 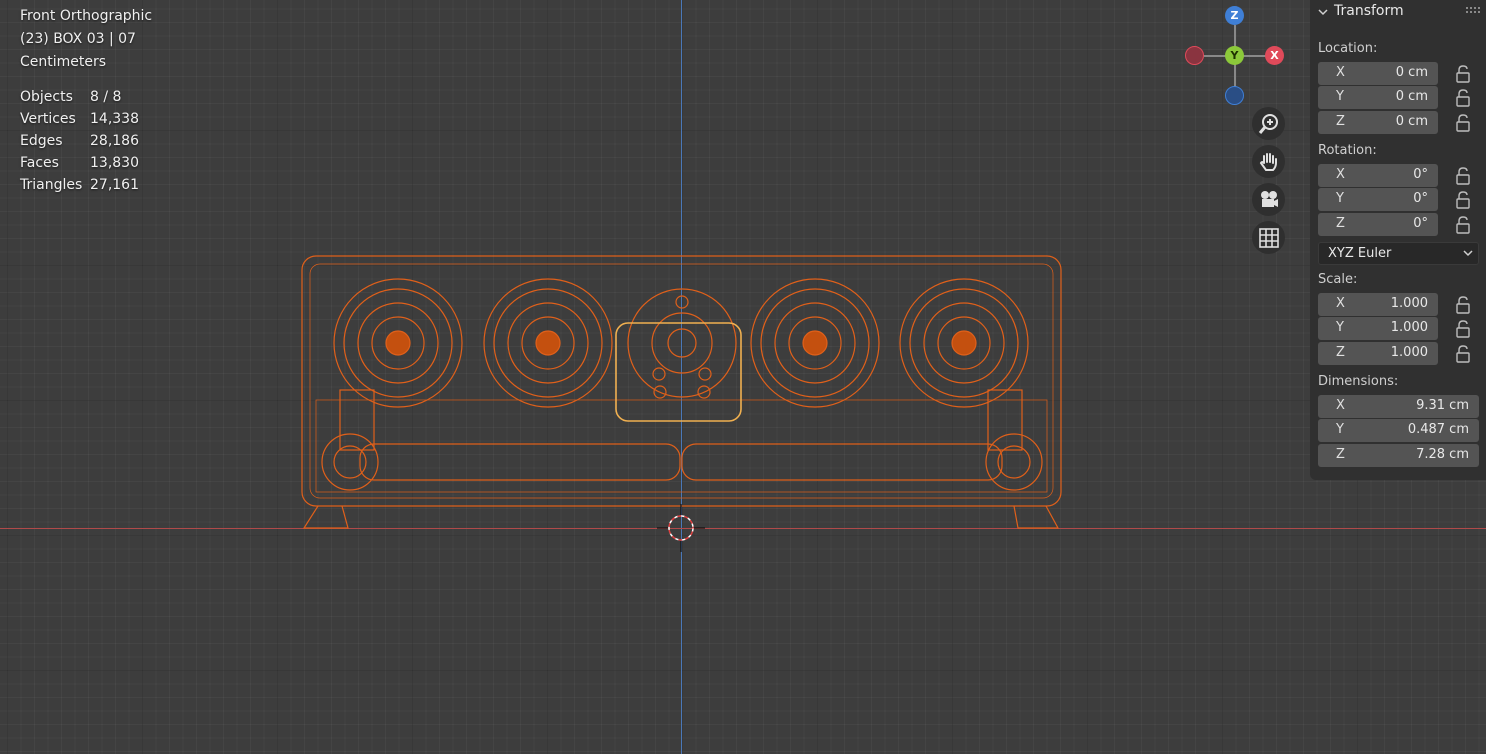 I want to click on zoom-button, so click(x=1268, y=123).